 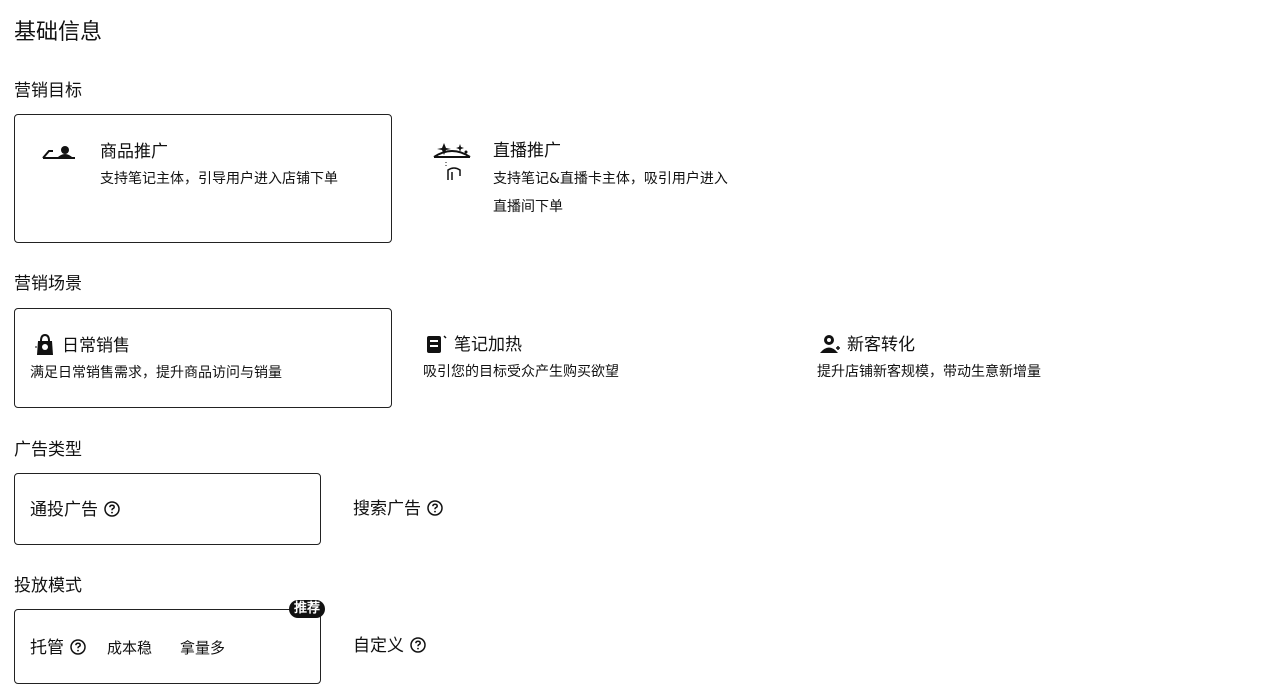 I want to click on ad-type-option-general: 通投广告, so click(x=167, y=509).